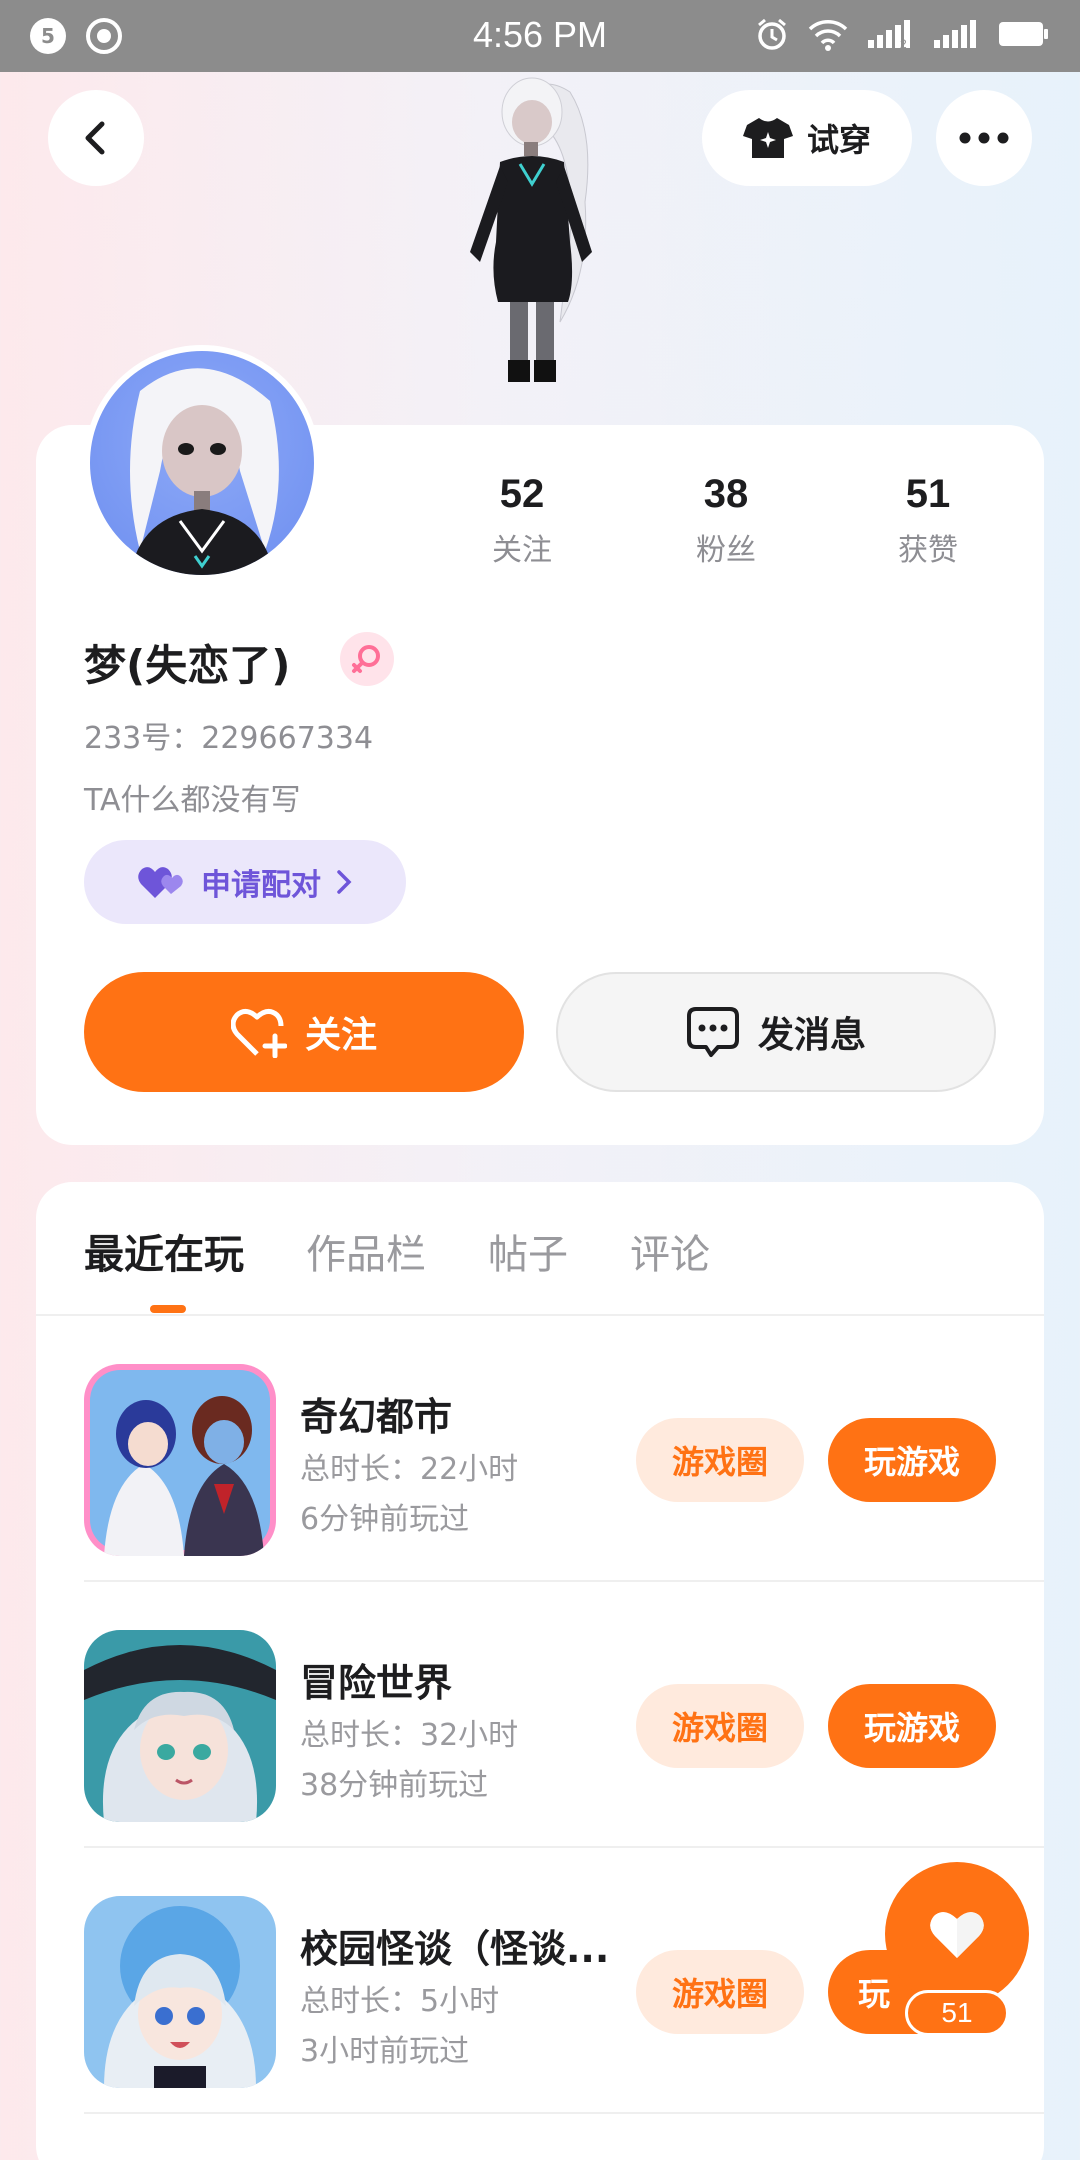 The width and height of the screenshot is (1080, 2160). What do you see at coordinates (261, 885) in the screenshot?
I see `request-pair-label: 申请配对` at bounding box center [261, 885].